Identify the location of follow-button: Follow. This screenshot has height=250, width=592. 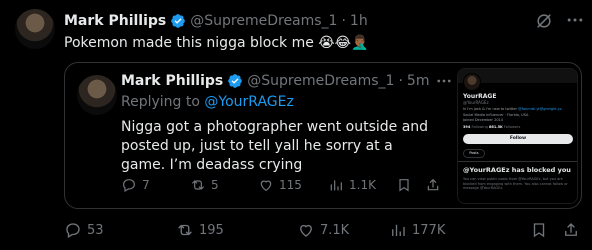
(518, 139).